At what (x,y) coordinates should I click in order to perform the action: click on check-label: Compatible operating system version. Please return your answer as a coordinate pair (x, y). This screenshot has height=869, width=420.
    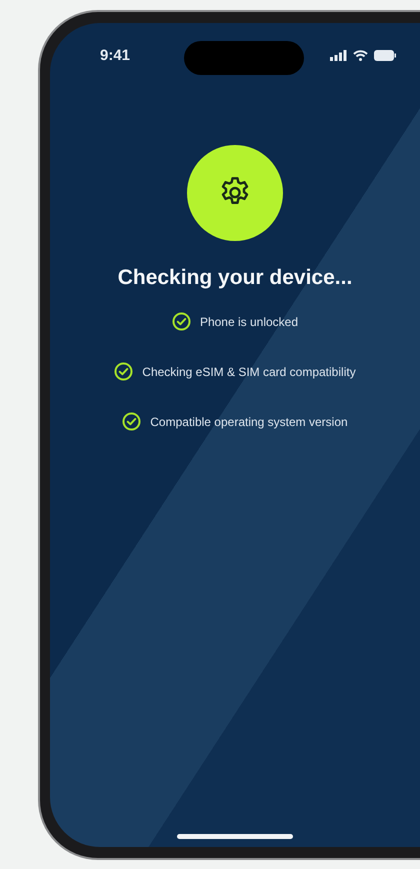
    Looking at the image, I should click on (249, 421).